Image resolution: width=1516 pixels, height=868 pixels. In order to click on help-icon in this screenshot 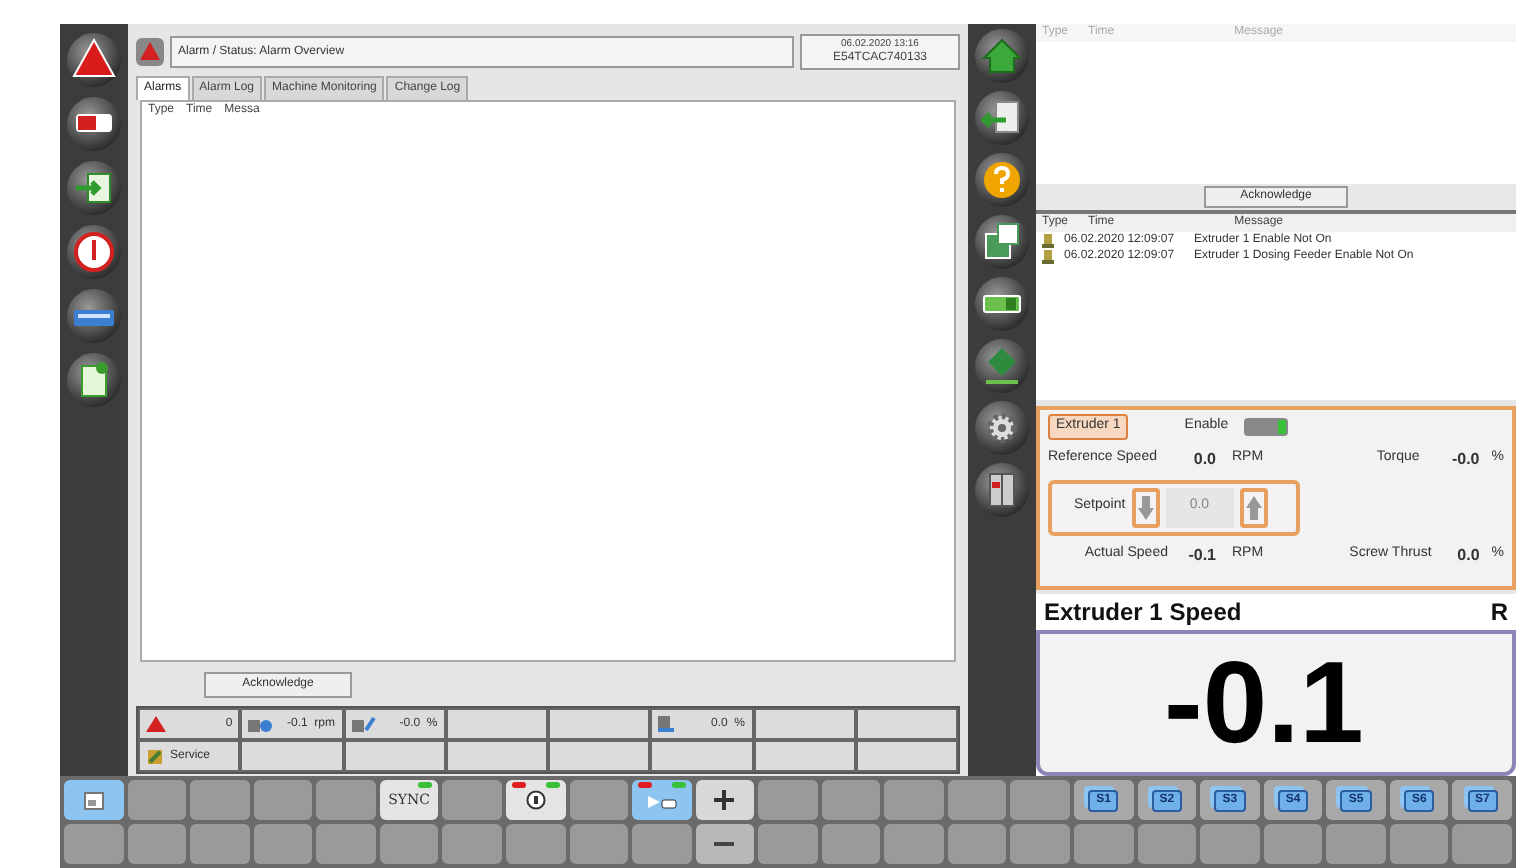, I will do `click(1002, 180)`.